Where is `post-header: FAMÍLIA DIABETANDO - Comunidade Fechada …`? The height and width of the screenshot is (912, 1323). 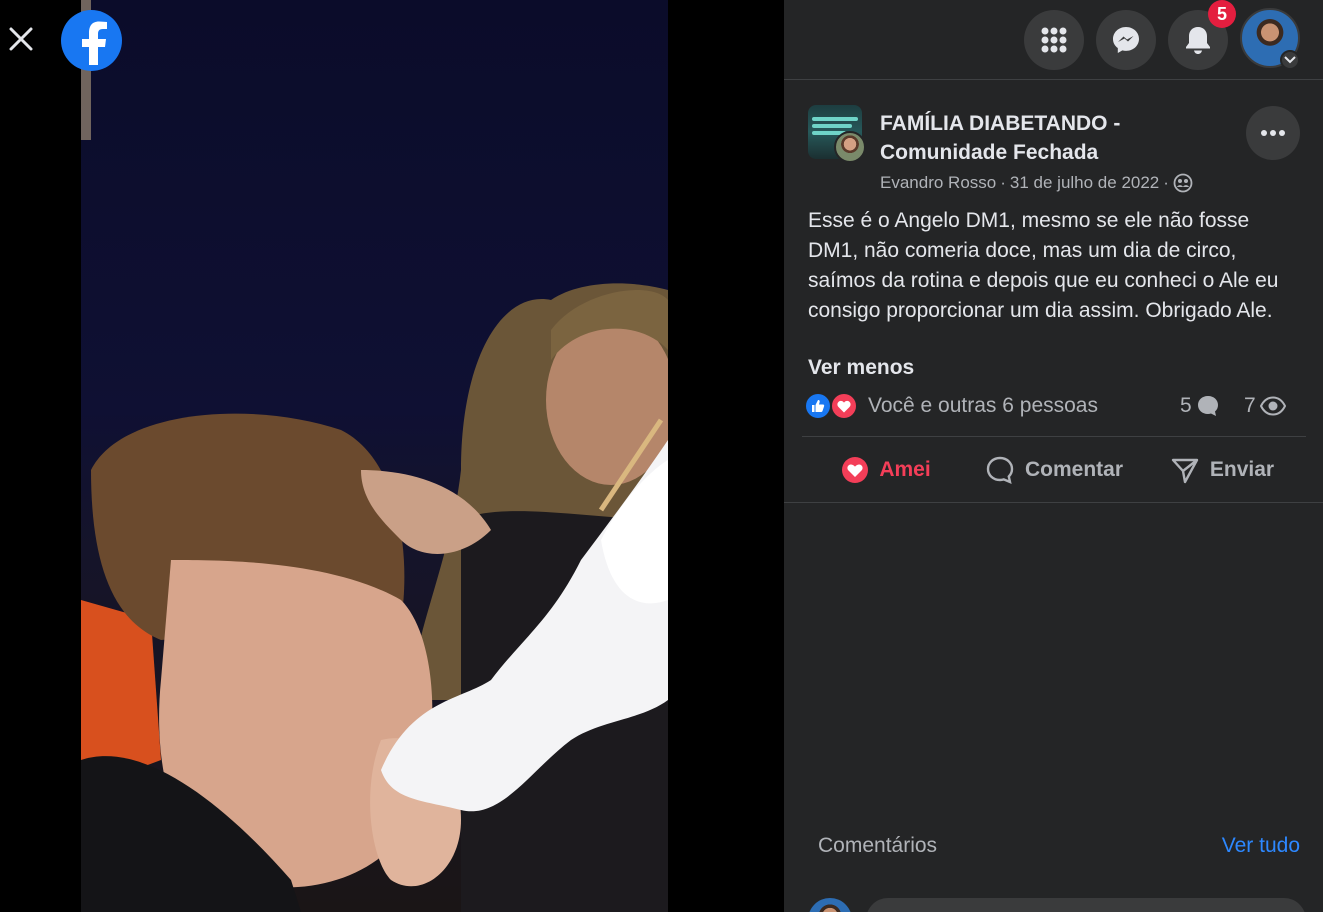 post-header: FAMÍLIA DIABETANDO - Comunidade Fechada … is located at coordinates (1058, 150).